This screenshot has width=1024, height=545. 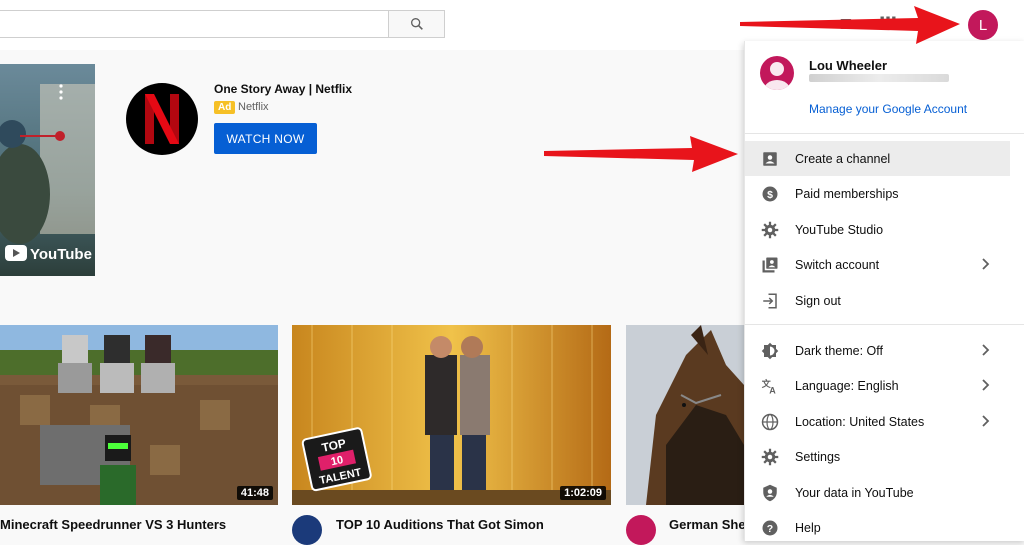 I want to click on search-input, so click(x=194, y=24).